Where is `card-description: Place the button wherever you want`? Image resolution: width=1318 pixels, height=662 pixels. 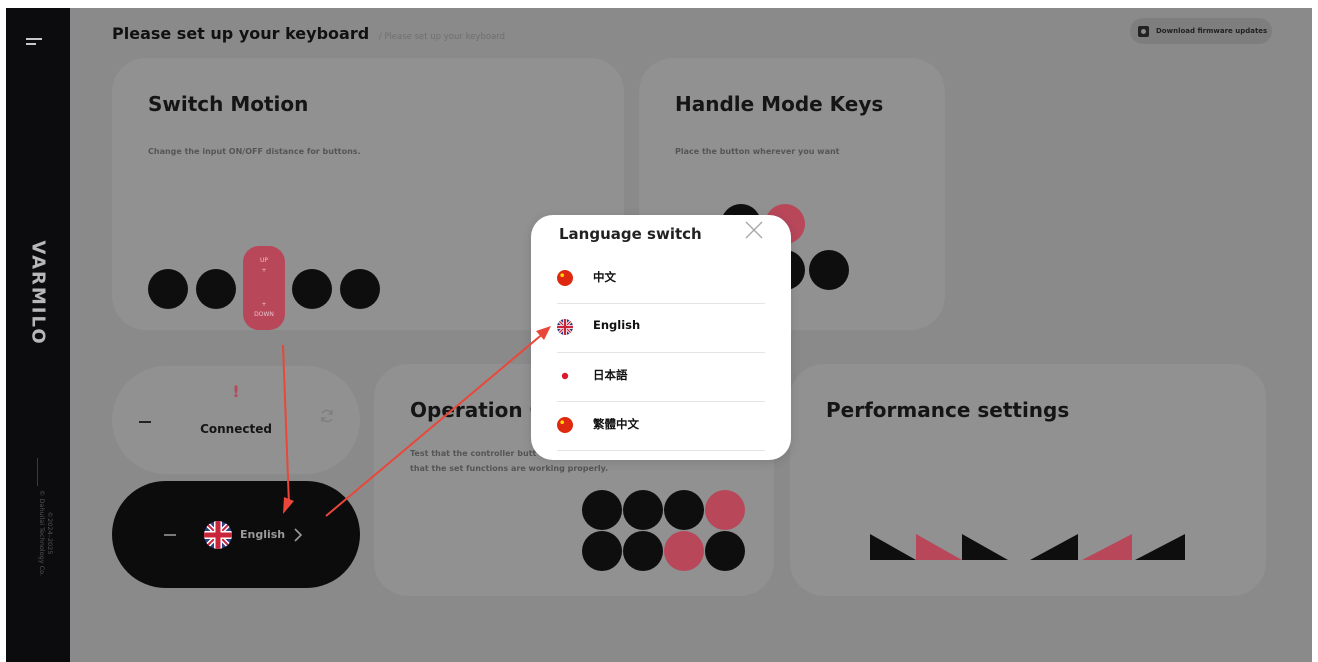
card-description: Place the button wherever you want is located at coordinates (757, 151).